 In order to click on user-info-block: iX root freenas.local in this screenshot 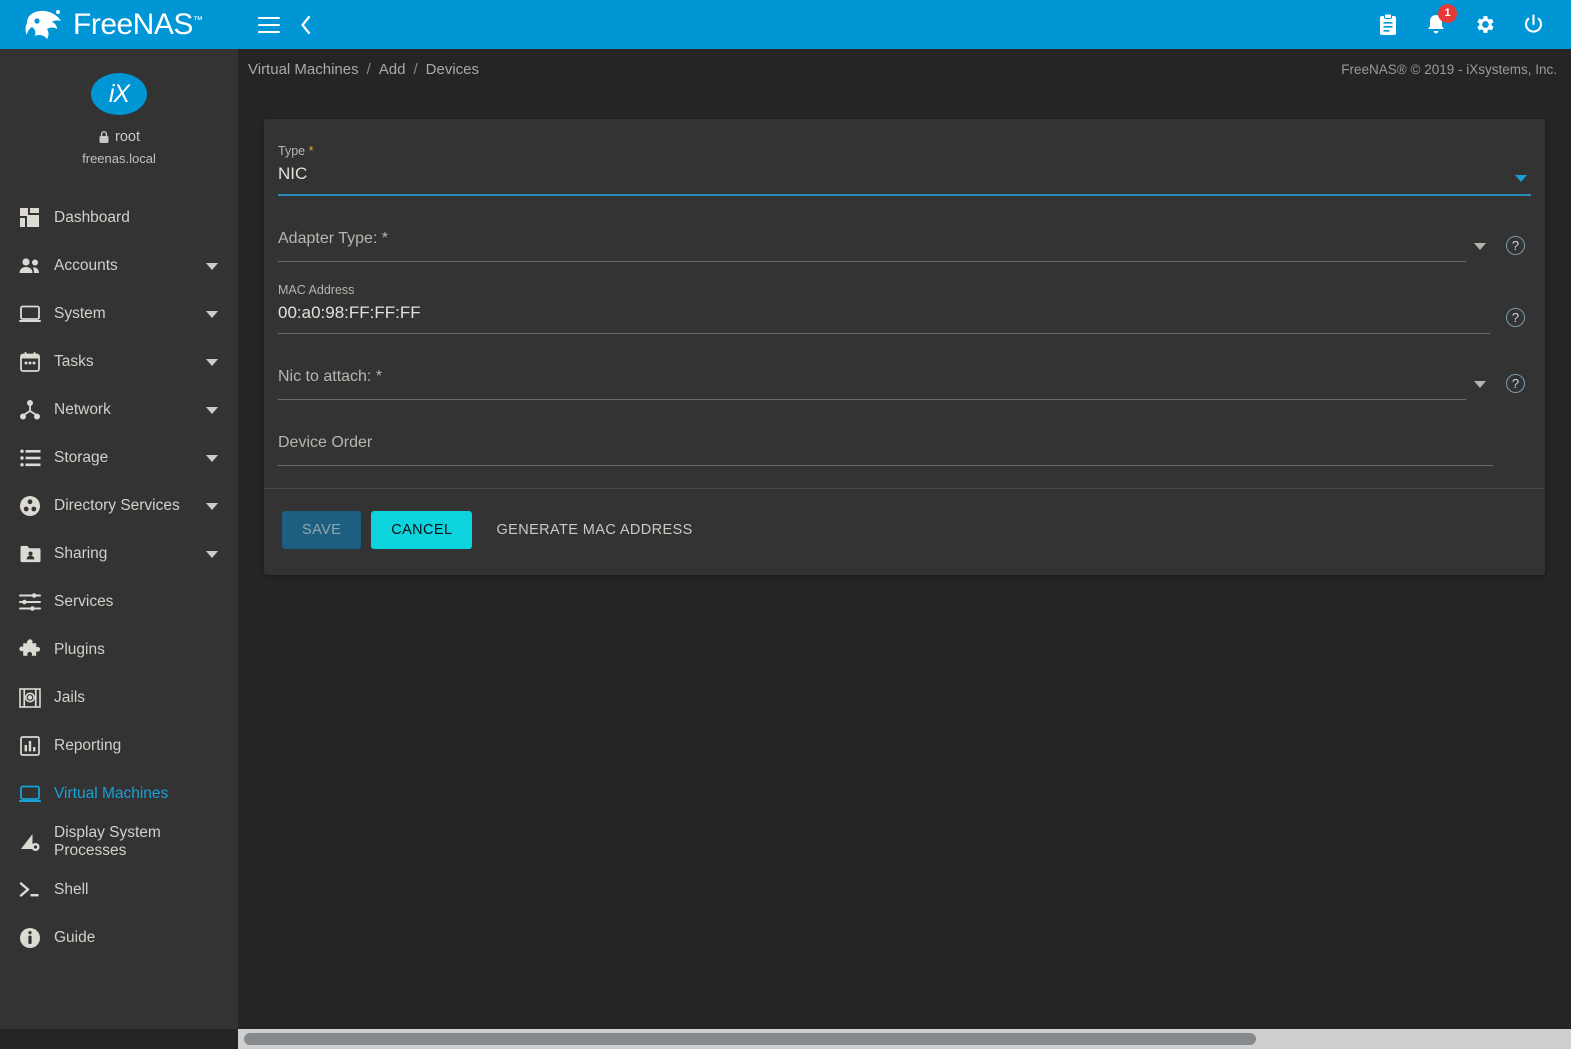, I will do `click(119, 112)`.